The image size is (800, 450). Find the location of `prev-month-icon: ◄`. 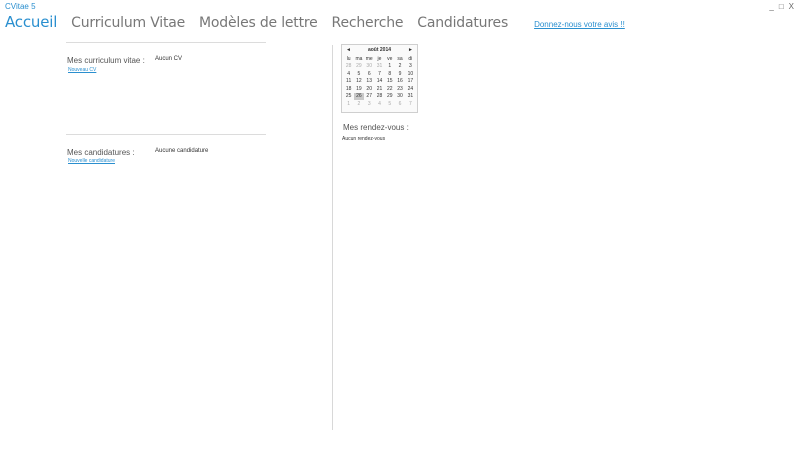

prev-month-icon: ◄ is located at coordinates (348, 50).